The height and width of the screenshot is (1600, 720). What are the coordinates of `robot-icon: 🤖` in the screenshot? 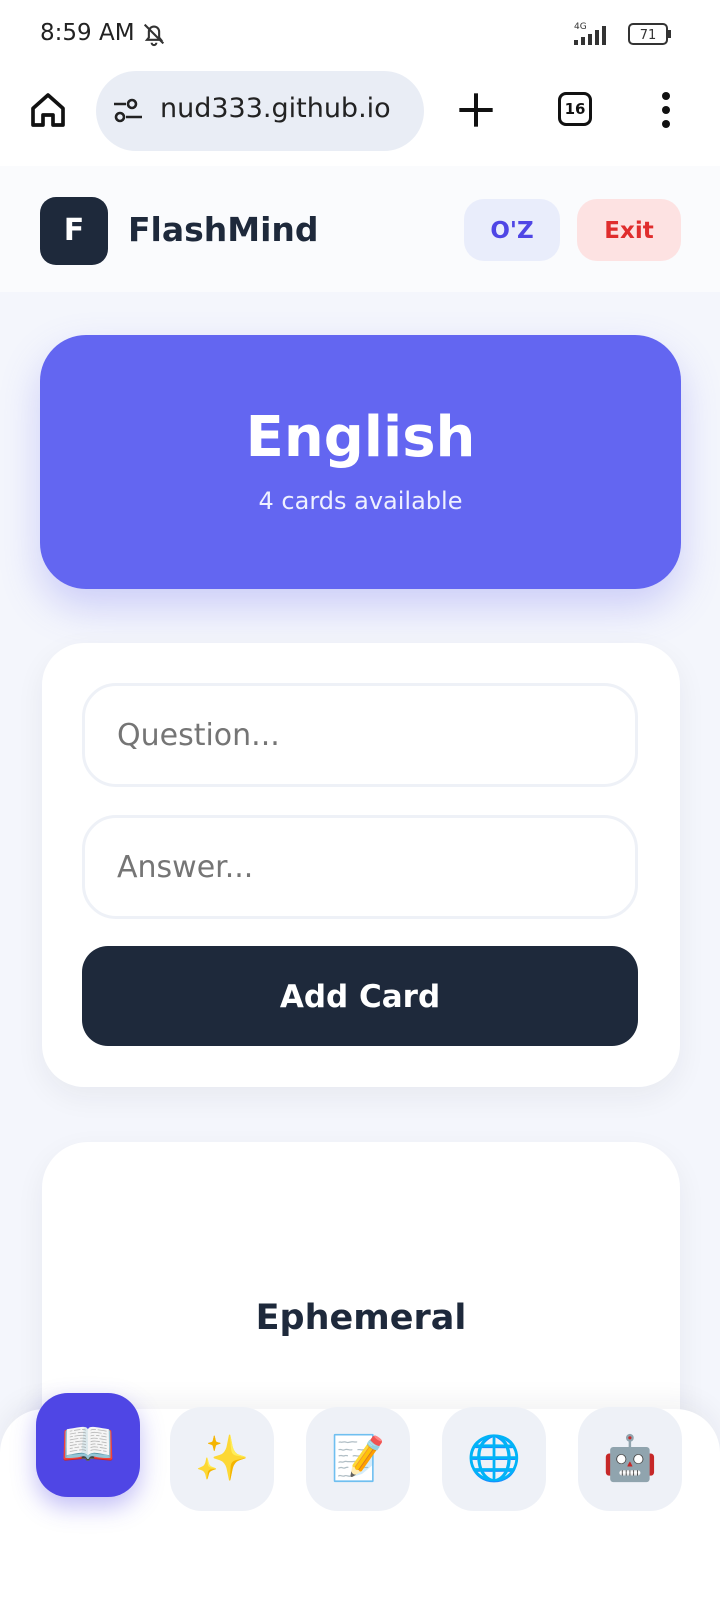 It's located at (630, 1458).